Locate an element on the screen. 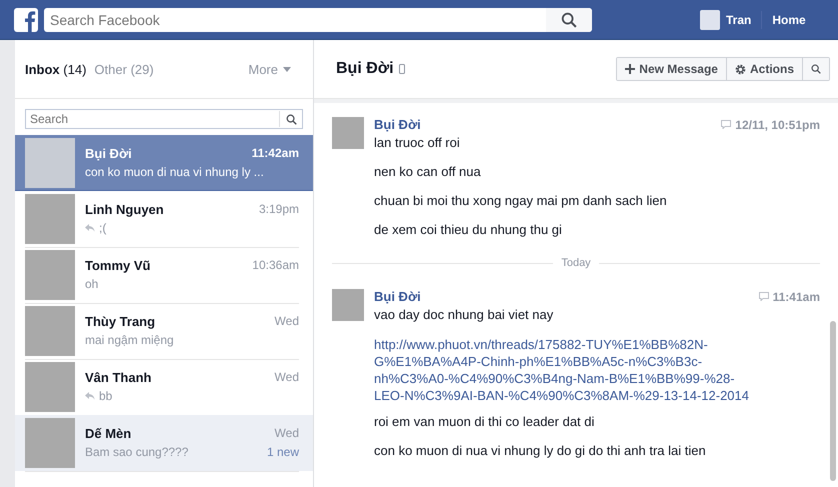 This screenshot has width=838, height=487. search-box: Search Facebook is located at coordinates (318, 20).